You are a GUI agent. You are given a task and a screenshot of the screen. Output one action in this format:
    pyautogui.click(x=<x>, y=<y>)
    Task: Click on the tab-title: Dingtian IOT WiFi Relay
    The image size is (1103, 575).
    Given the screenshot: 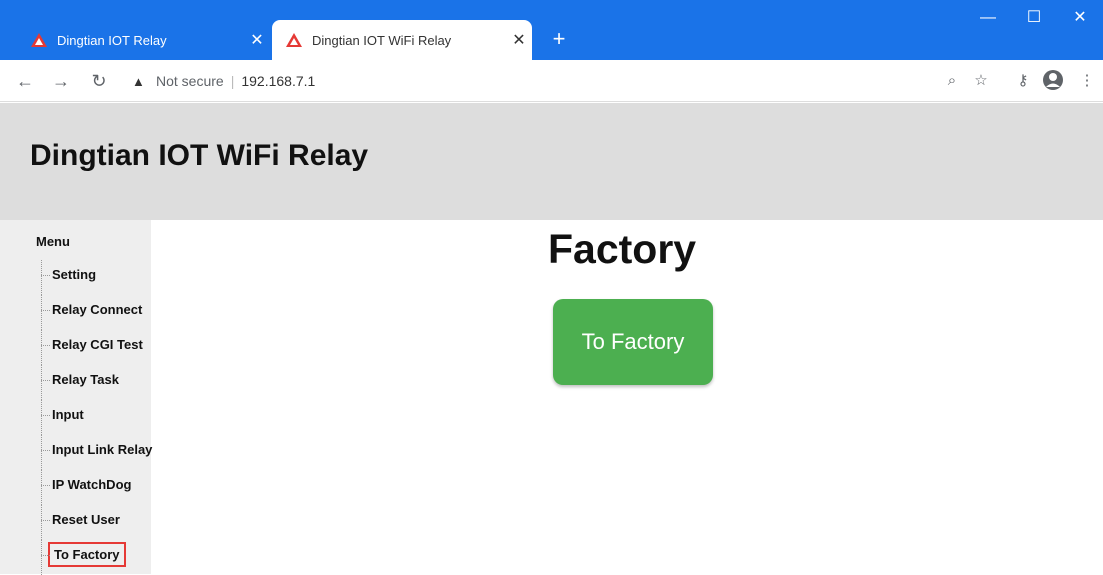 What is the action you would take?
    pyautogui.click(x=382, y=40)
    